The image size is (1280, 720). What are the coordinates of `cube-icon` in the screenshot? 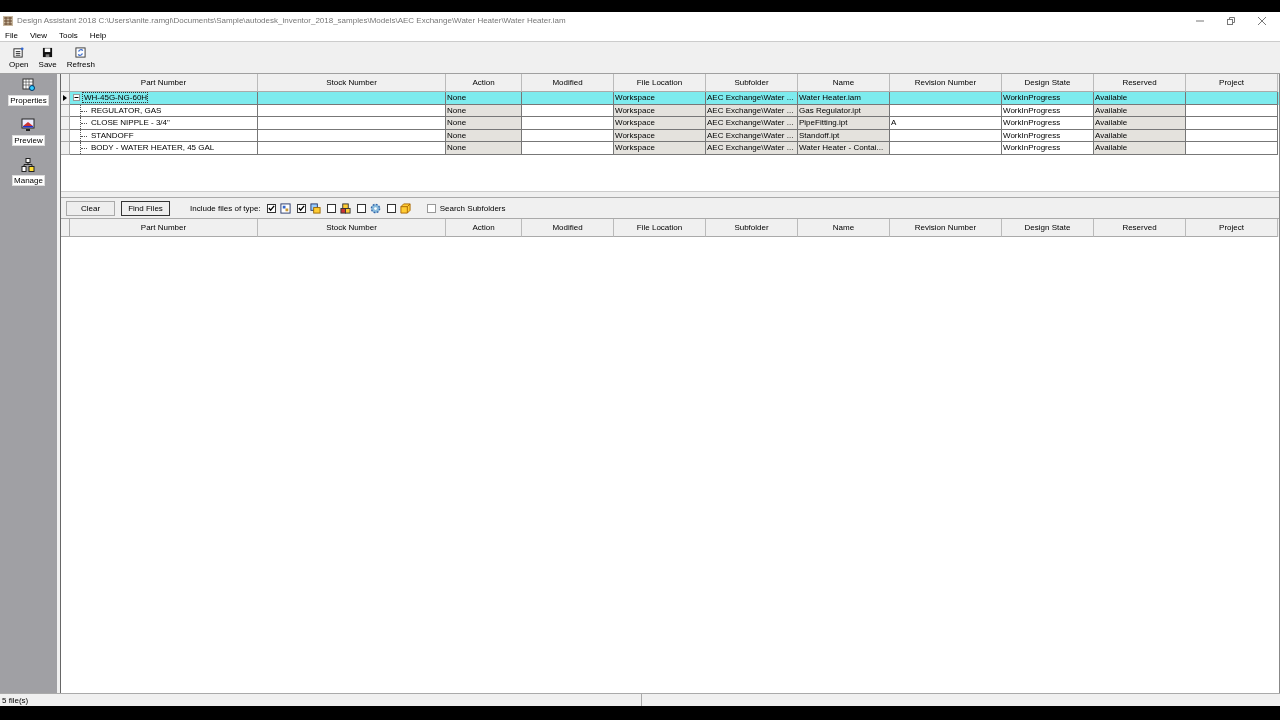 It's located at (405, 208).